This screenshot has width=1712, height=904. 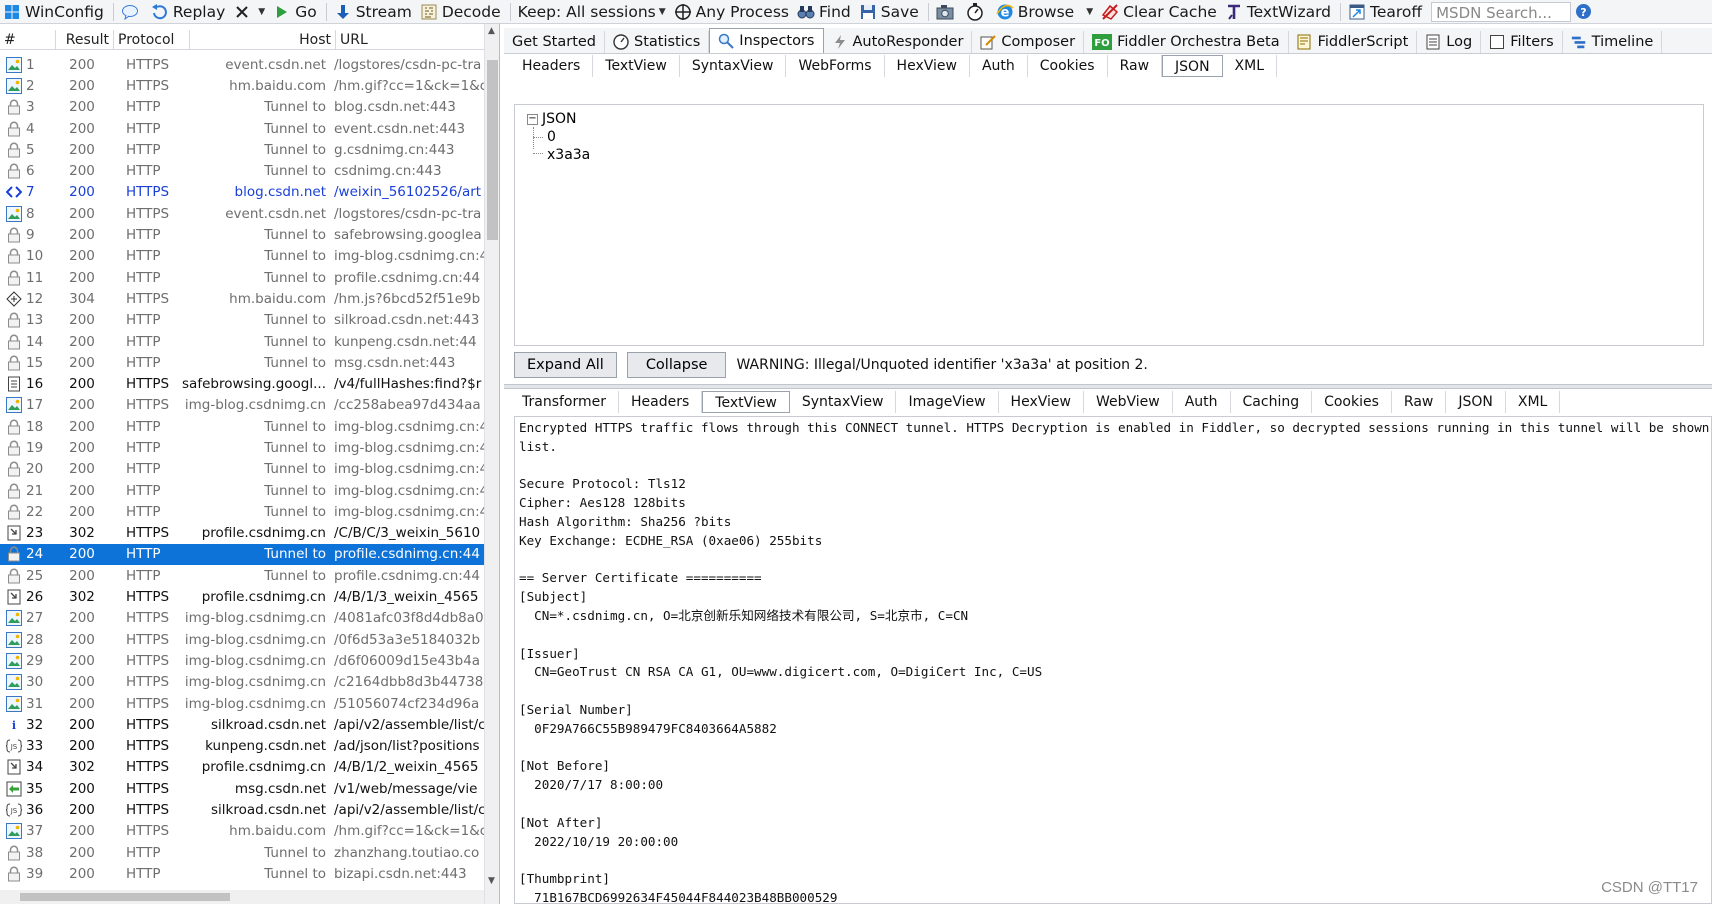 I want to click on browse-button: e Browse ▼, so click(x=1045, y=11).